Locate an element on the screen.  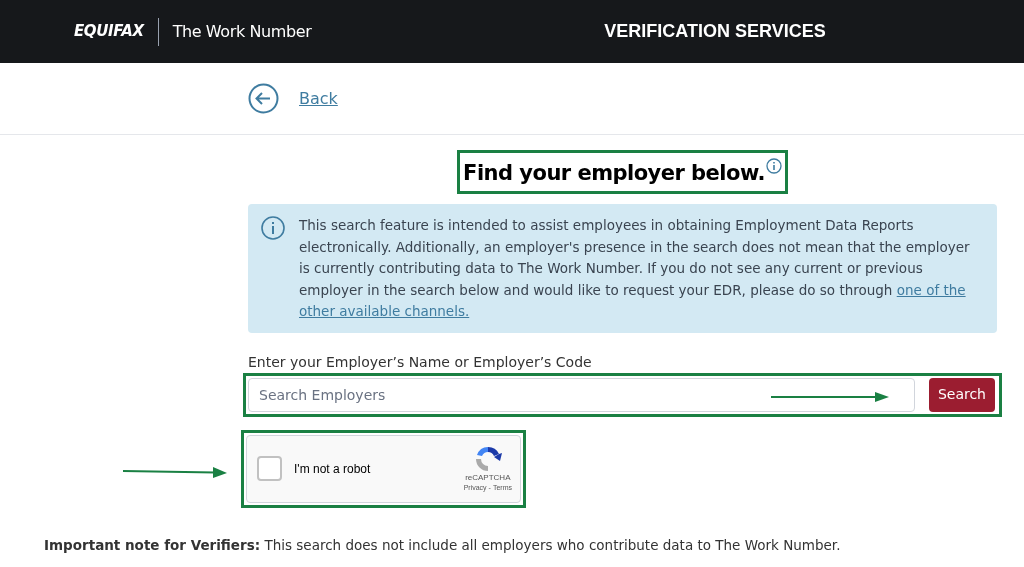
captcha-brand: reCAPTCHA is located at coordinates (488, 477).